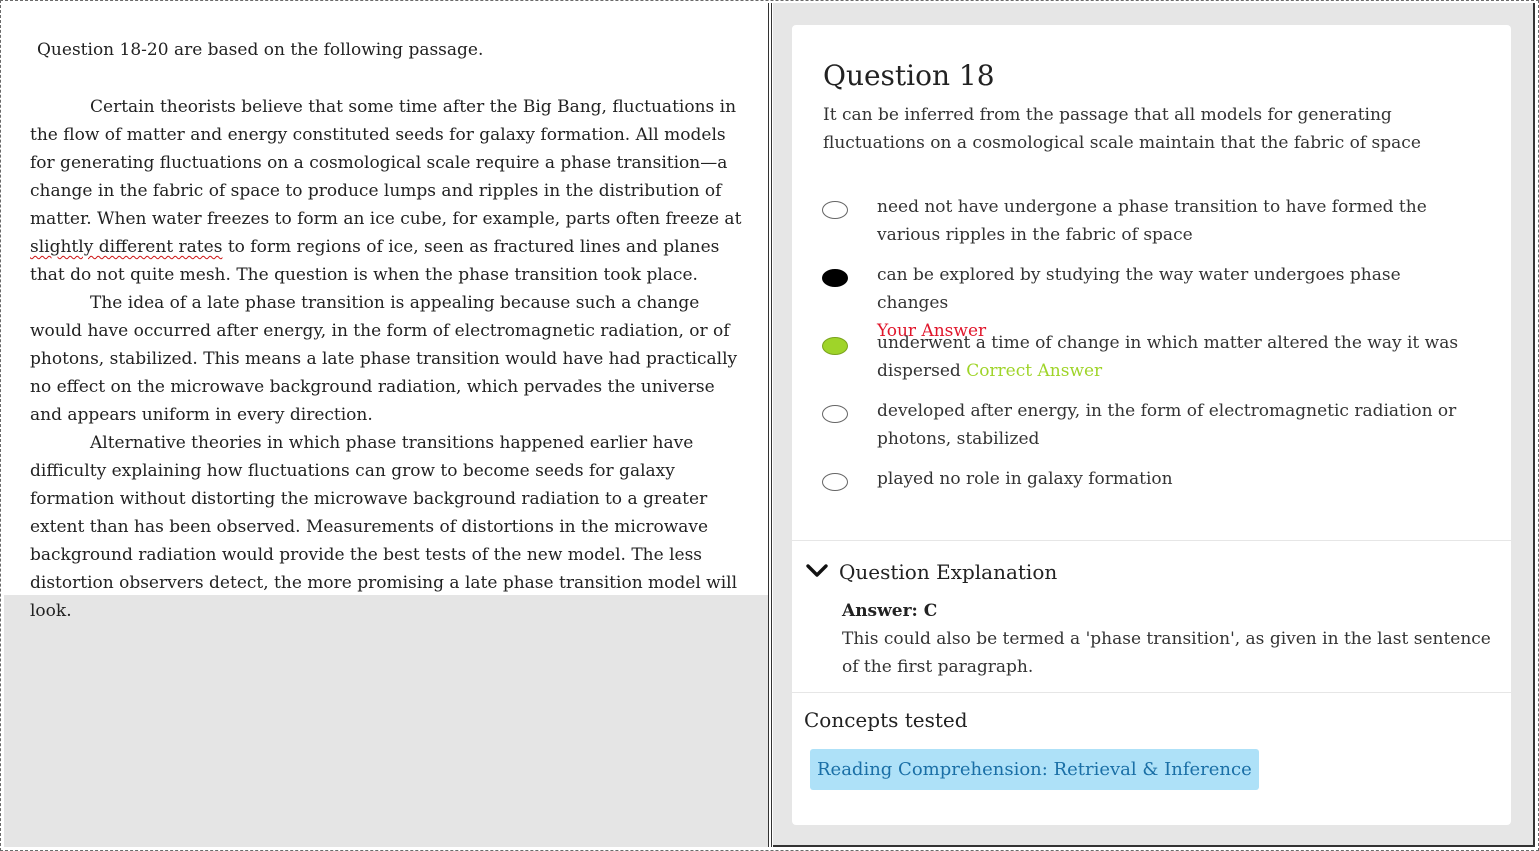  What do you see at coordinates (835, 278) in the screenshot?
I see `radio-button-selected` at bounding box center [835, 278].